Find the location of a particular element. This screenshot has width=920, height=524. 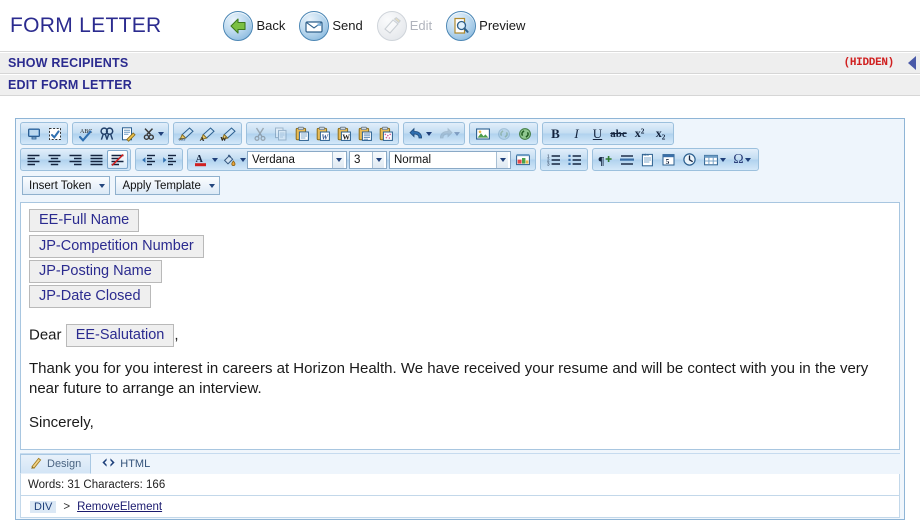

edit-form-letter-section-bar: EDIT FORM LETTER is located at coordinates (460, 85).